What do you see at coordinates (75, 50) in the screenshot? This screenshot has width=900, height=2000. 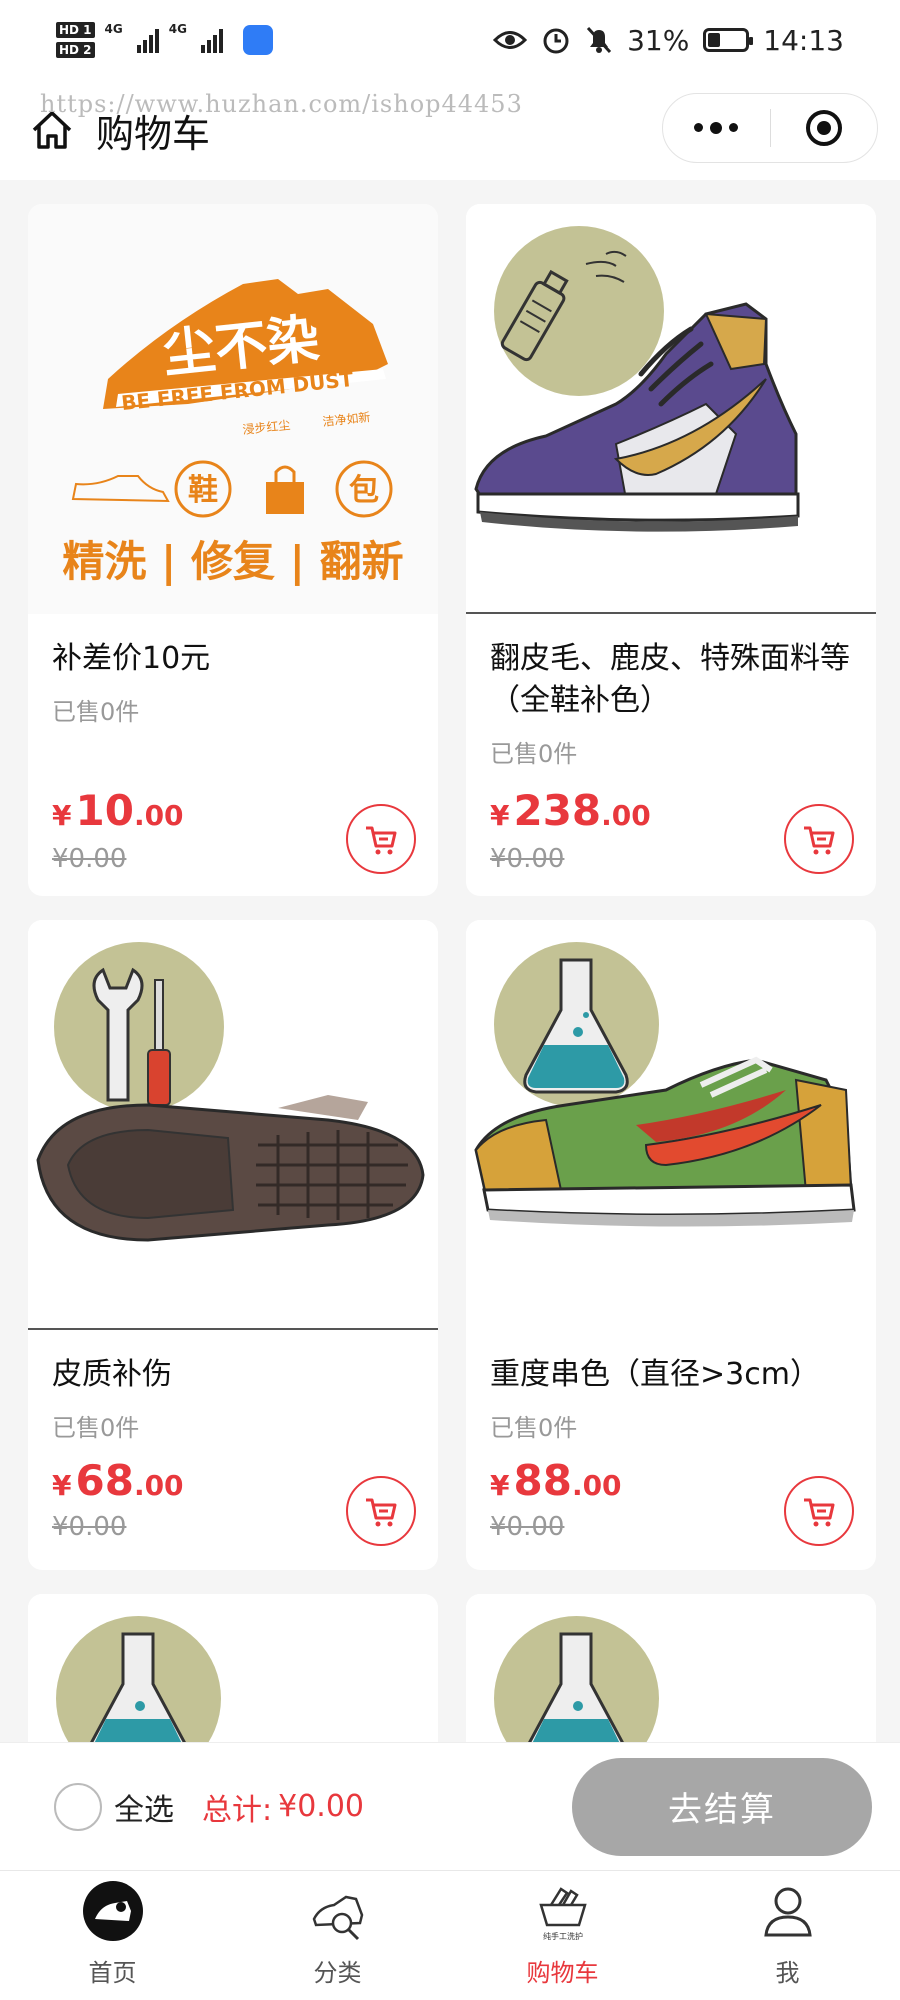 I see `hd2-badge: HD 2` at bounding box center [75, 50].